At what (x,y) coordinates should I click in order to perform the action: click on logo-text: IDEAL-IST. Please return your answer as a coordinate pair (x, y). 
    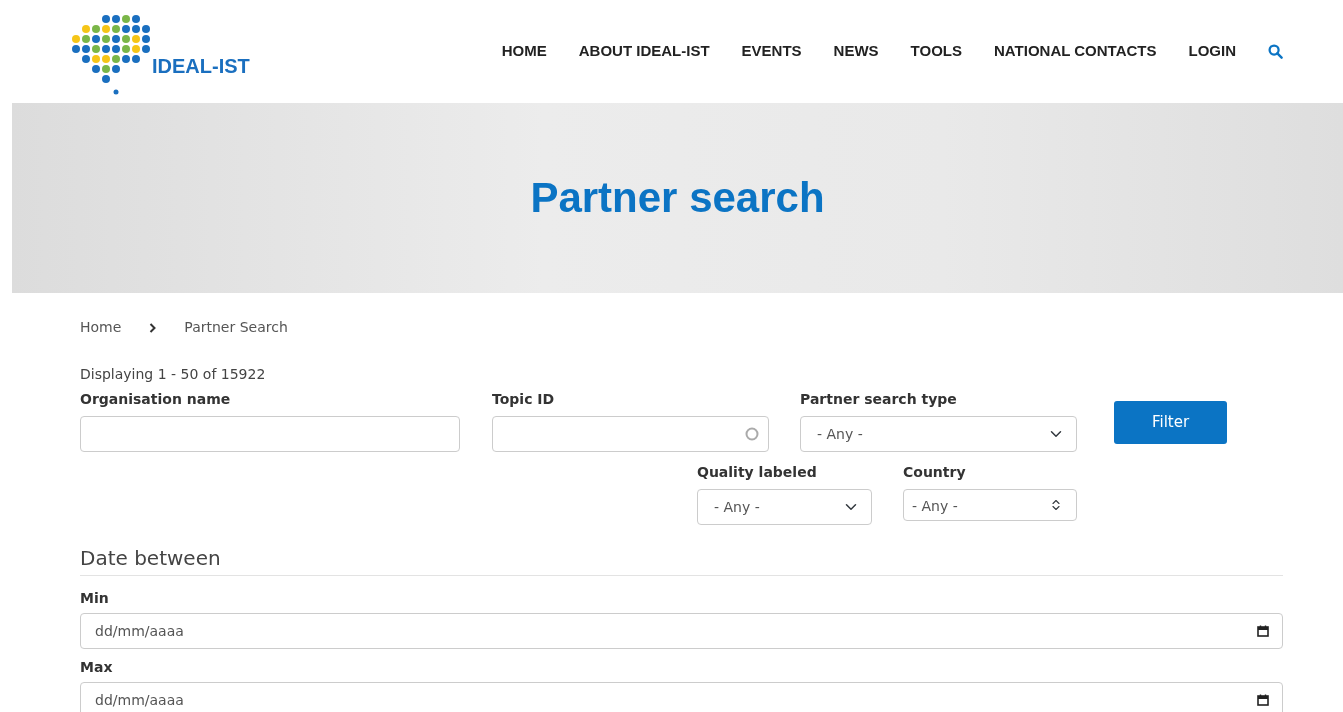
    Looking at the image, I should click on (201, 66).